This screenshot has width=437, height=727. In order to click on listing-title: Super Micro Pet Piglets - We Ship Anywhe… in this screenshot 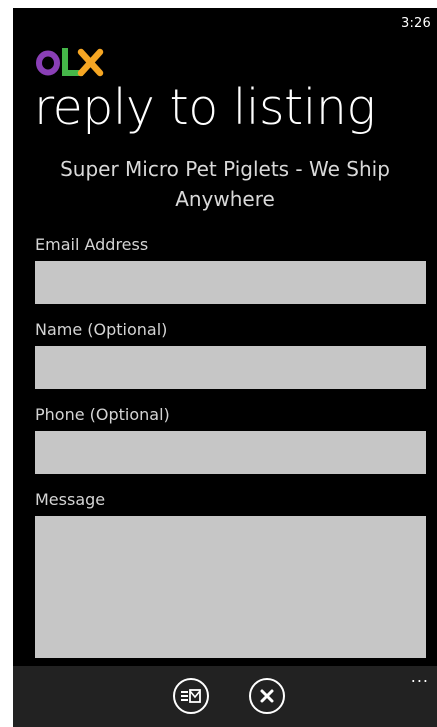, I will do `click(225, 184)`.